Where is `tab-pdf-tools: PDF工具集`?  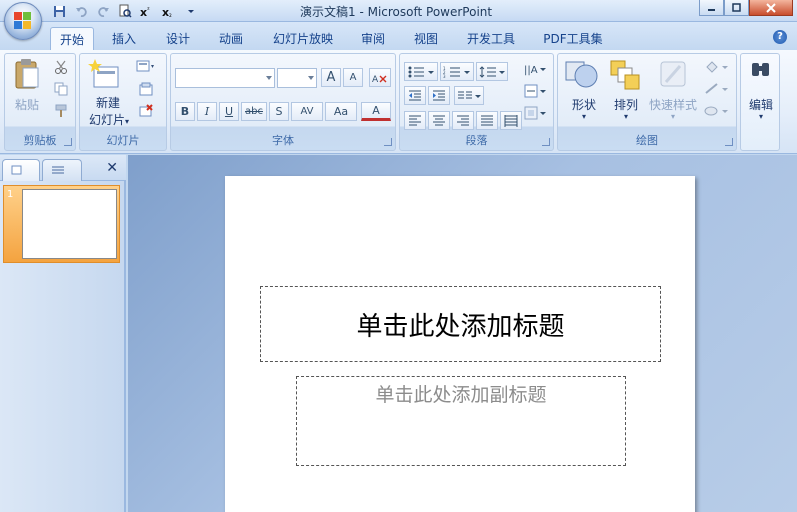
tab-pdf-tools: PDF工具集 is located at coordinates (573, 38).